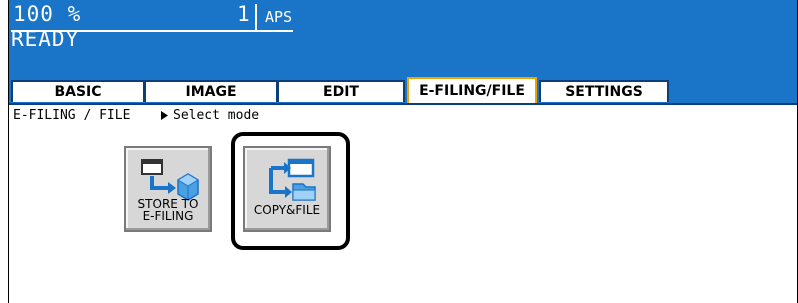 Image resolution: width=798 pixels, height=303 pixels. I want to click on tab-settings: SETTINGS, so click(604, 91).